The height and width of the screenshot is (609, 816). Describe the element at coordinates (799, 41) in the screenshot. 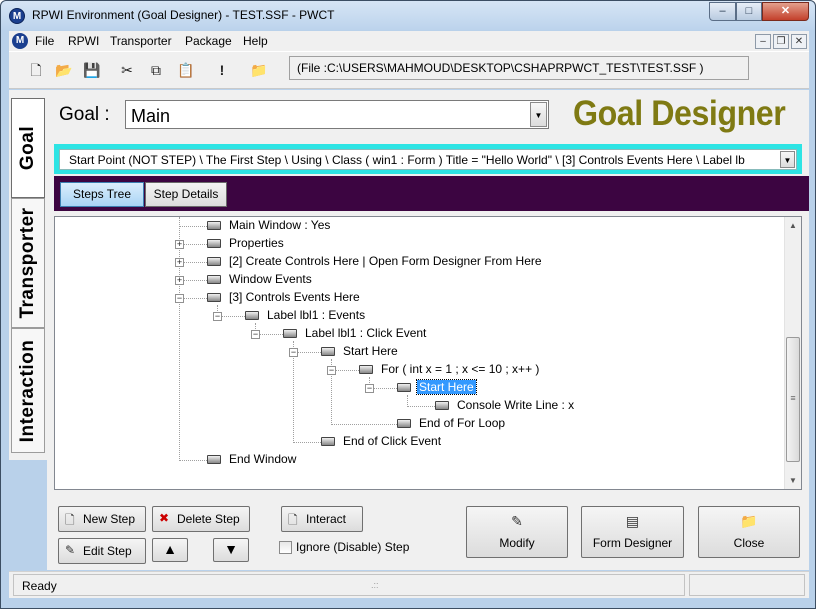

I see `mdi-close-button: ✕` at that location.